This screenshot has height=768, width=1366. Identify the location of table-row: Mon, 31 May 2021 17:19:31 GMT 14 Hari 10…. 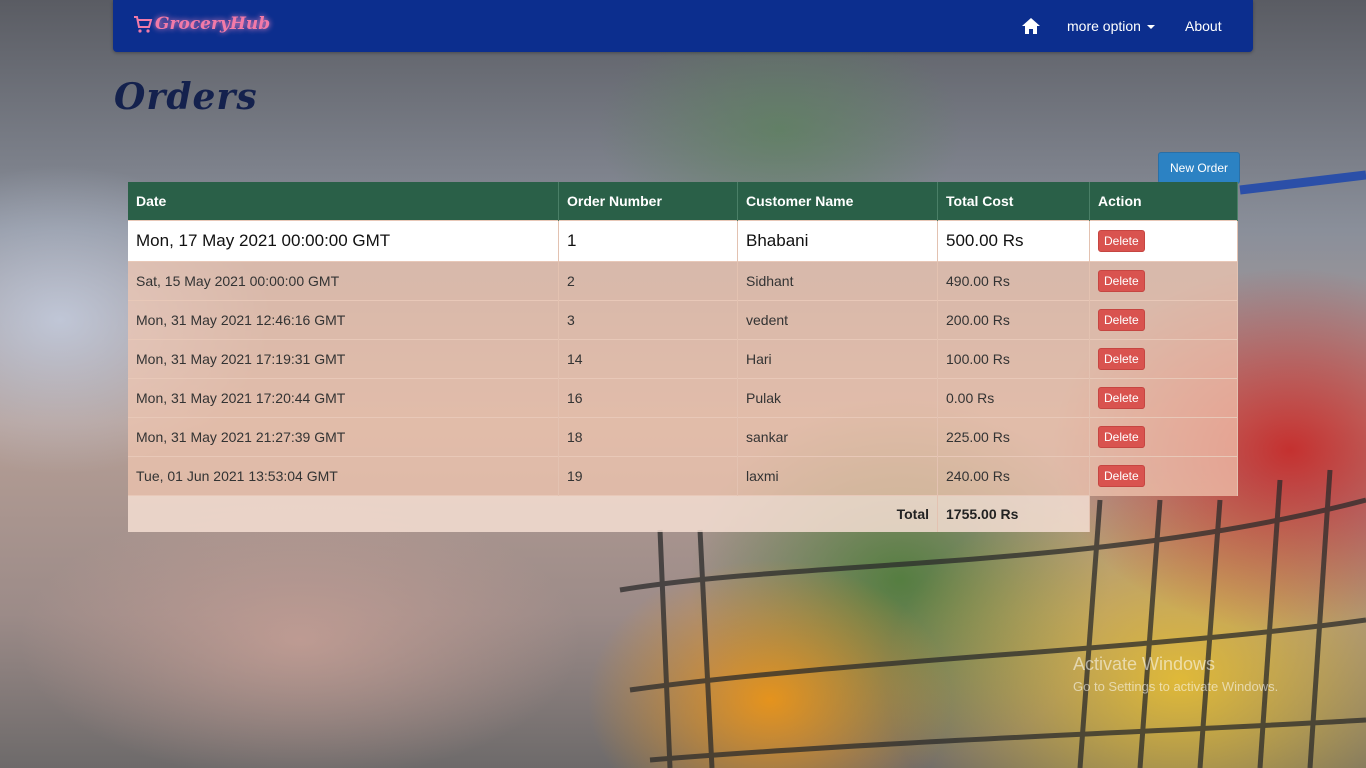
(683, 359).